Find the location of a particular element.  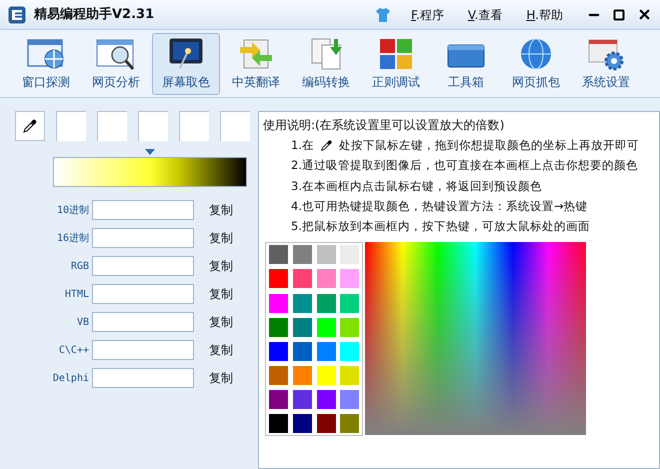

maximize-icon is located at coordinates (619, 14).